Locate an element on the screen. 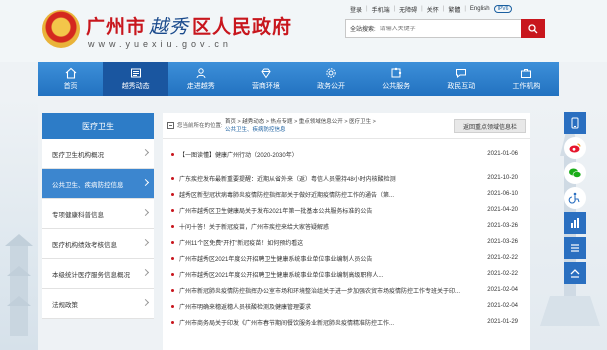  weibo-button is located at coordinates (575, 148).